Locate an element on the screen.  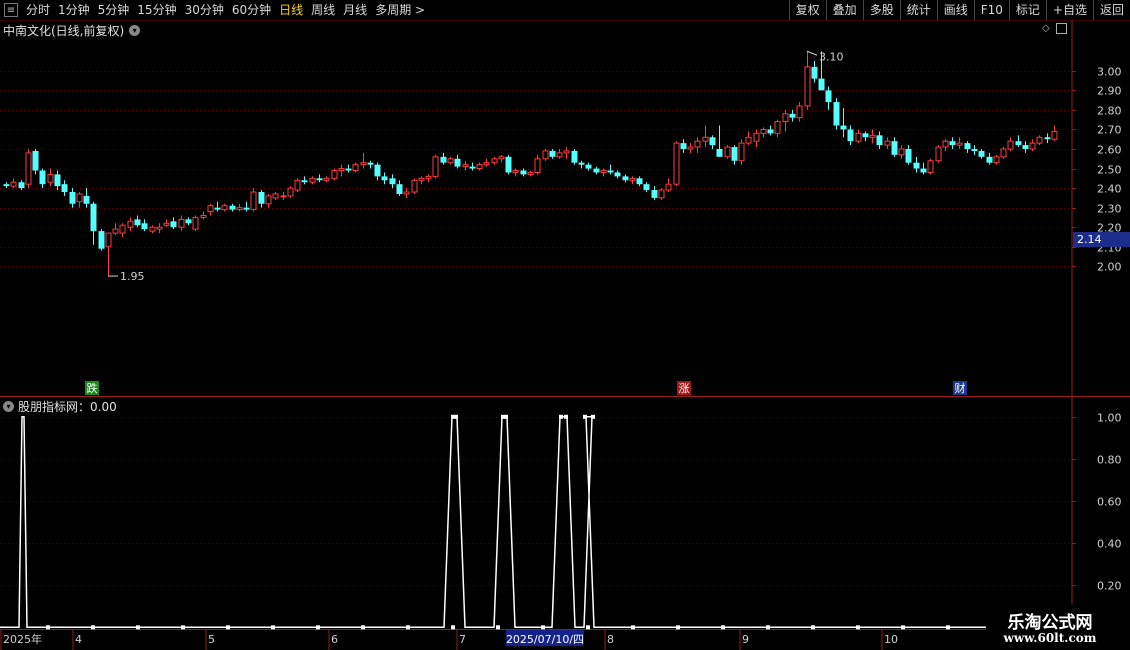
date-label: 7 is located at coordinates (462, 639).